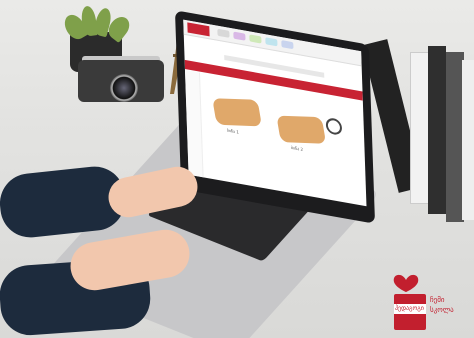 This screenshot has height=338, width=474. What do you see at coordinates (301, 129) in the screenshot?
I see `content-card-right` at bounding box center [301, 129].